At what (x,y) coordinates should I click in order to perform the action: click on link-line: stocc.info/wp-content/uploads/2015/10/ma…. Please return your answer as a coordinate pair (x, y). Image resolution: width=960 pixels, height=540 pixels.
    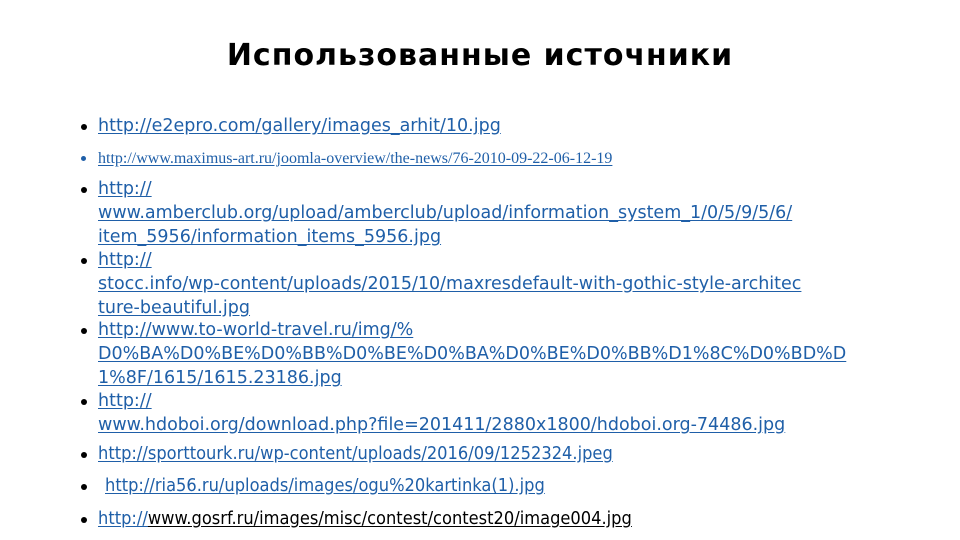
    Looking at the image, I should click on (449, 284).